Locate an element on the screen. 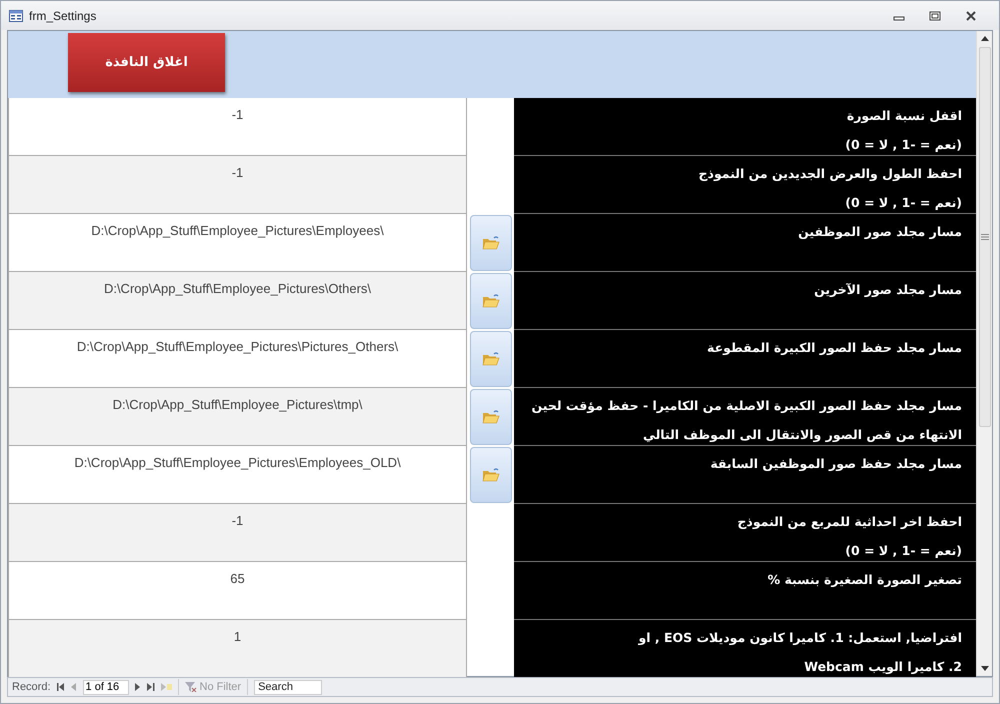 The height and width of the screenshot is (704, 1000). setting-label: احفظ الطول والعرض الجديدين من النموذج is located at coordinates (830, 174).